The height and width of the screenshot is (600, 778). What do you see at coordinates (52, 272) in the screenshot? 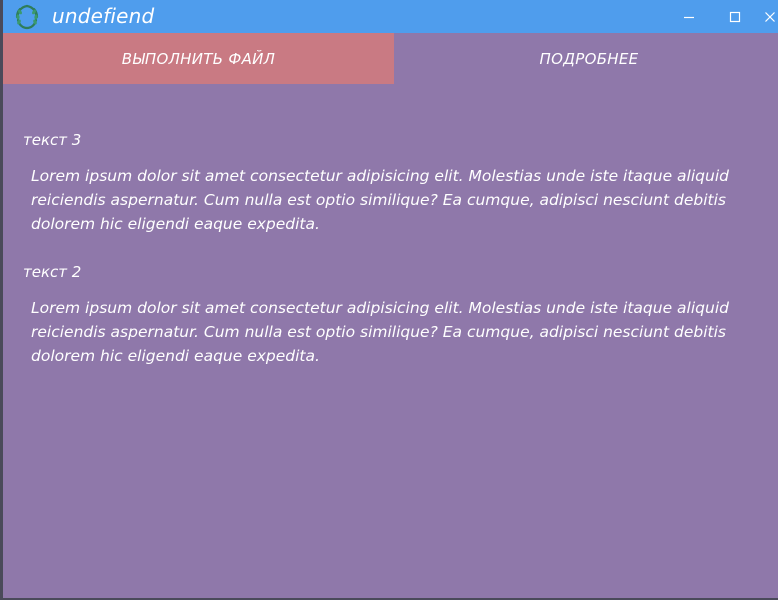
I see `section-title-text-2: текст 2` at bounding box center [52, 272].